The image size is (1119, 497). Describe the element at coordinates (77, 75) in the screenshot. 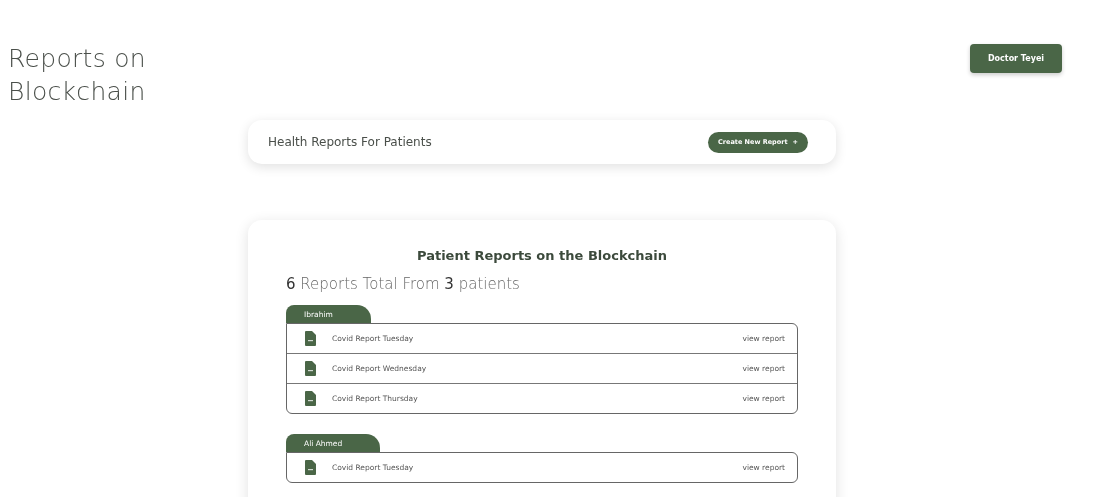

I see `page-title: Reports on Blockchain` at that location.